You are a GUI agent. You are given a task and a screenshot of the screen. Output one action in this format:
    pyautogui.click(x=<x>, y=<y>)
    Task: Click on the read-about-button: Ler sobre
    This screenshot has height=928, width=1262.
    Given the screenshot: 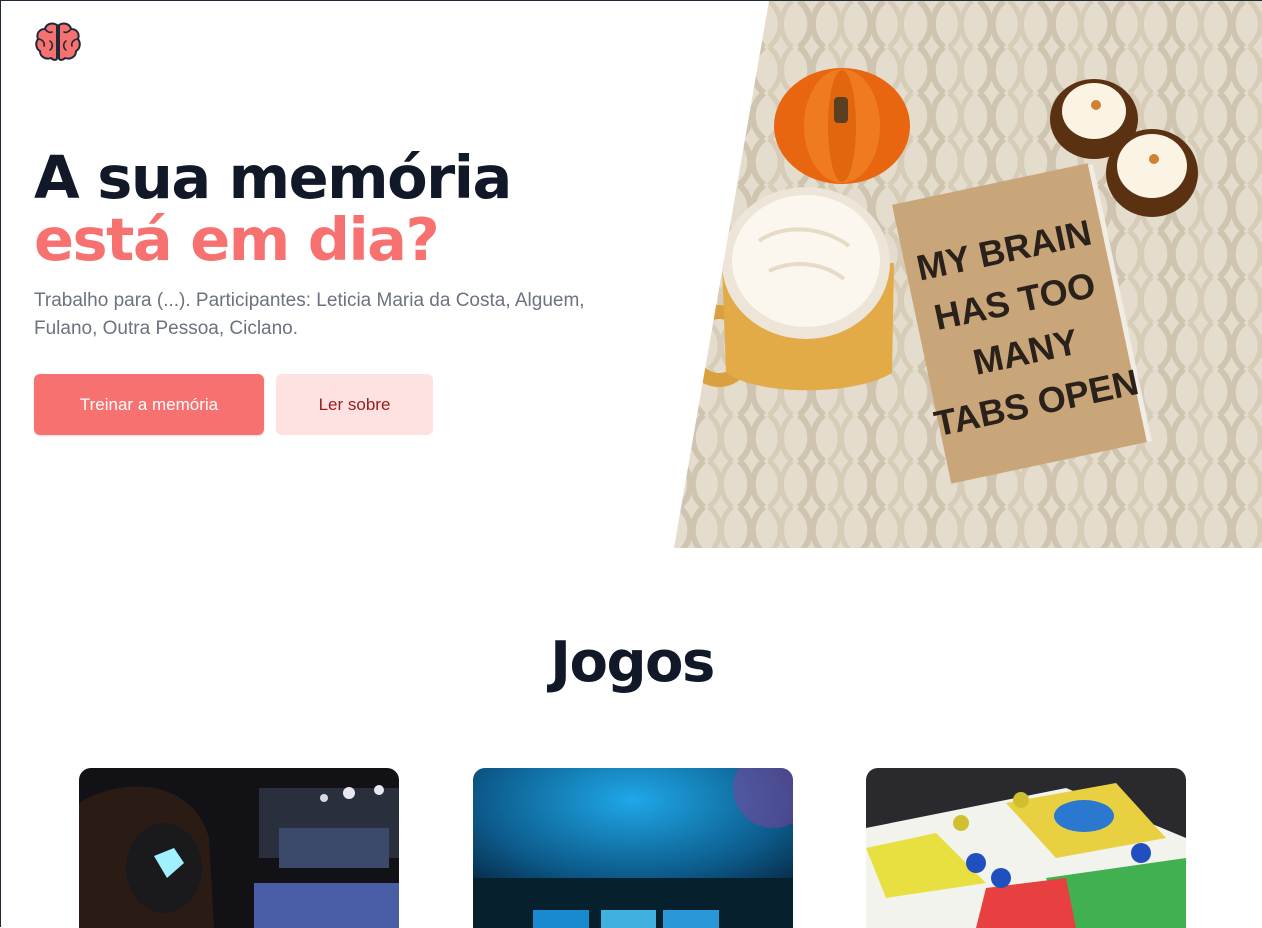 What is the action you would take?
    pyautogui.click(x=354, y=404)
    